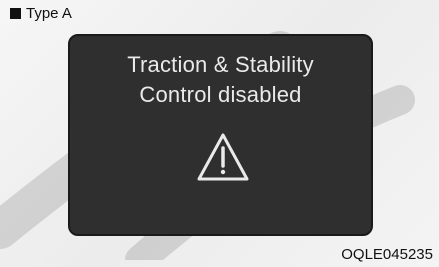 Image resolution: width=439 pixels, height=267 pixels. Describe the element at coordinates (49, 13) in the screenshot. I see `type-label-text: Type A` at that location.